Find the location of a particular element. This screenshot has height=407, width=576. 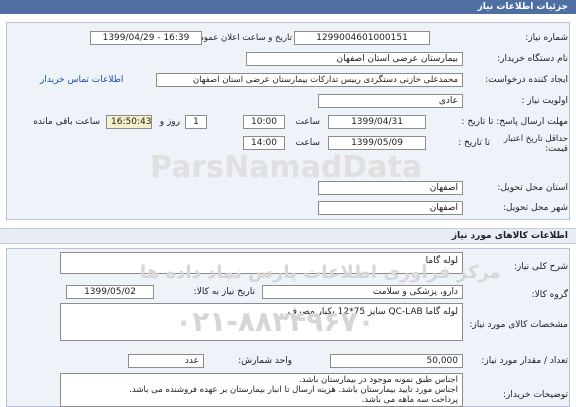

goods-group-field: دارو، پزشکی و سلامت is located at coordinates (362, 292).